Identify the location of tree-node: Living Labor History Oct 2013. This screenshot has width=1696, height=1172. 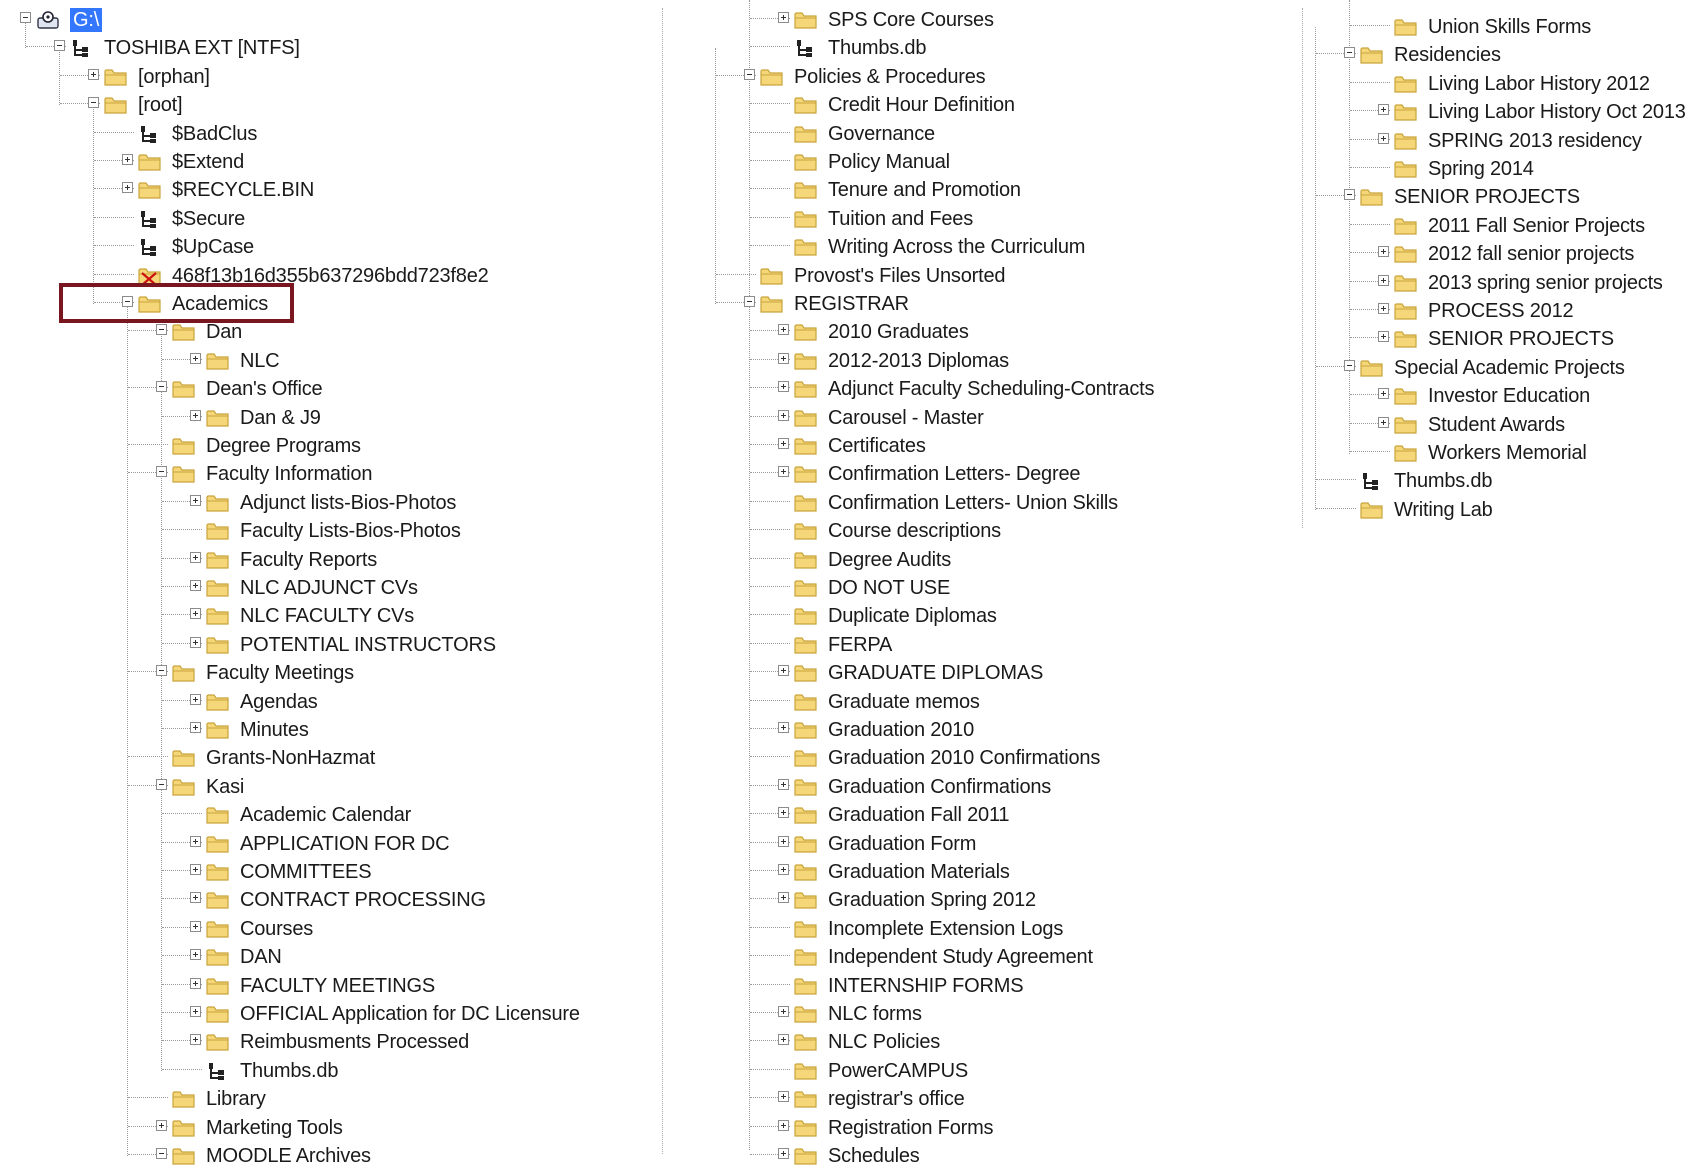
(1493, 112).